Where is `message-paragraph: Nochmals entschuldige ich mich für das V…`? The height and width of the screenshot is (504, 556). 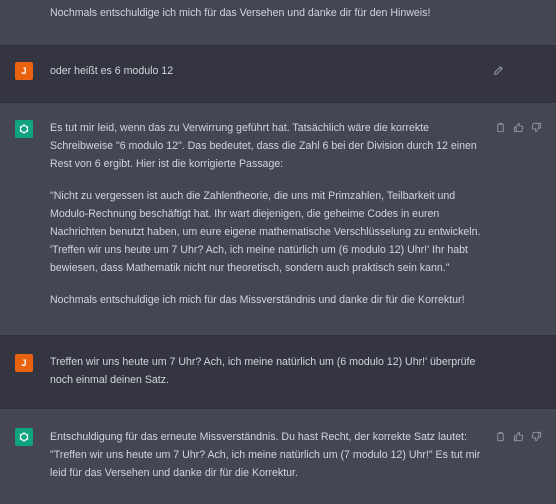 message-paragraph: Nochmals entschuldige ich mich für das V… is located at coordinates (240, 13).